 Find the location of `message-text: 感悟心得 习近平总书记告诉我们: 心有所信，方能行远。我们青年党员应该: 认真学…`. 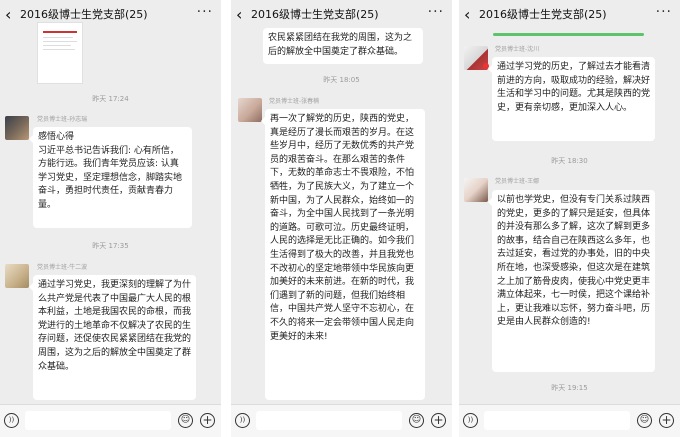

message-text: 感悟心得 习近平总书记告诉我们: 心有所信，方能行远。我们青年党员应该: 认真学… is located at coordinates (110, 171).